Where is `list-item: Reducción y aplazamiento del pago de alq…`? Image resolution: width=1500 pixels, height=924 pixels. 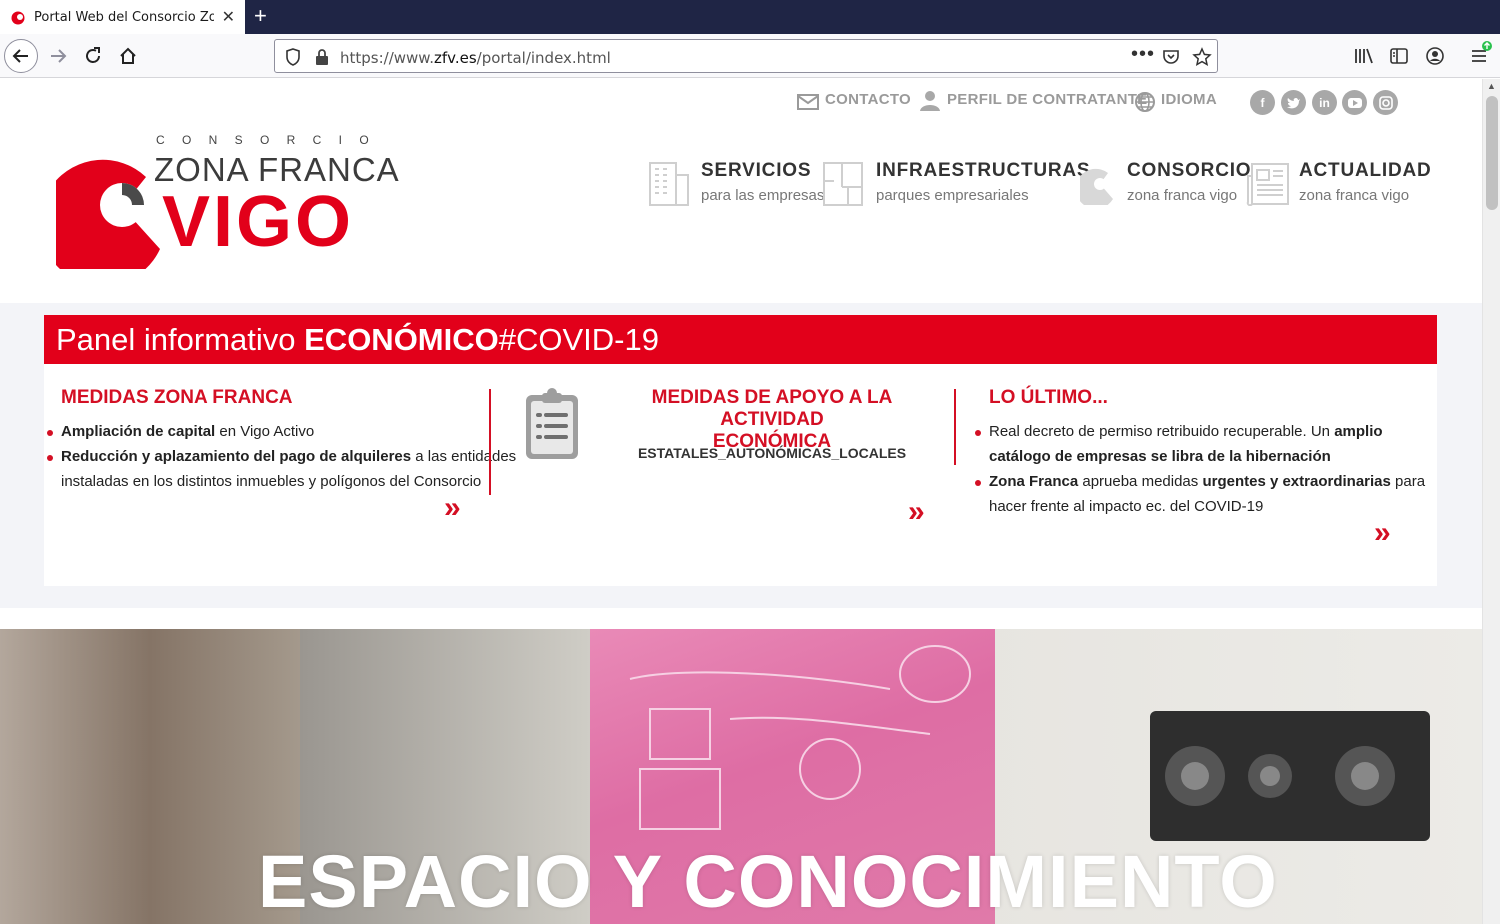
list-item: Reducción y aplazamiento del pago de alq… is located at coordinates (288, 469).